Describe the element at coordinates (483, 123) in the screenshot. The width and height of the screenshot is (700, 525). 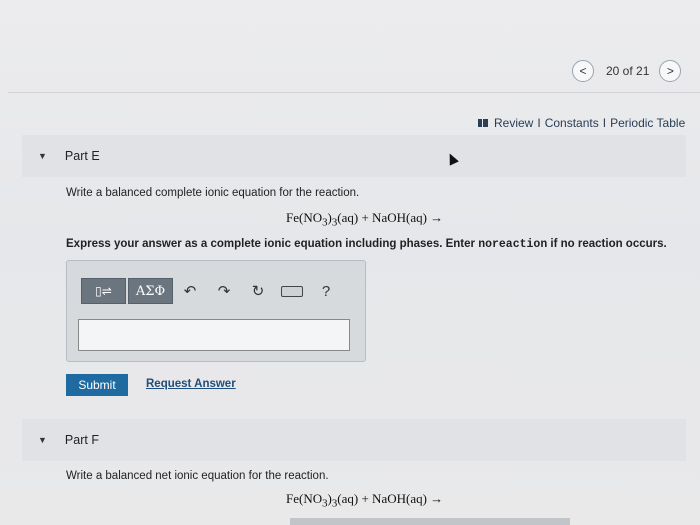
I see `book-icon` at that location.